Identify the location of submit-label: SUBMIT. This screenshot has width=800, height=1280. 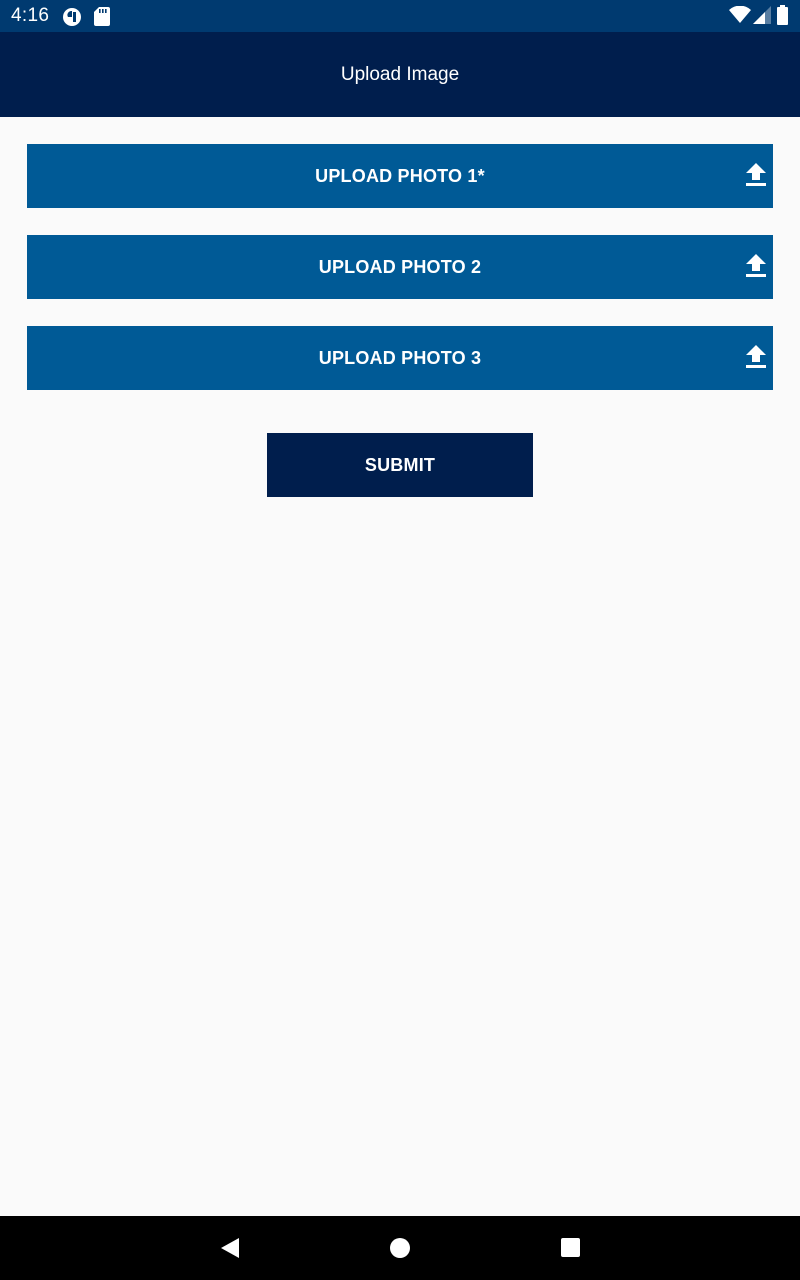
(400, 465).